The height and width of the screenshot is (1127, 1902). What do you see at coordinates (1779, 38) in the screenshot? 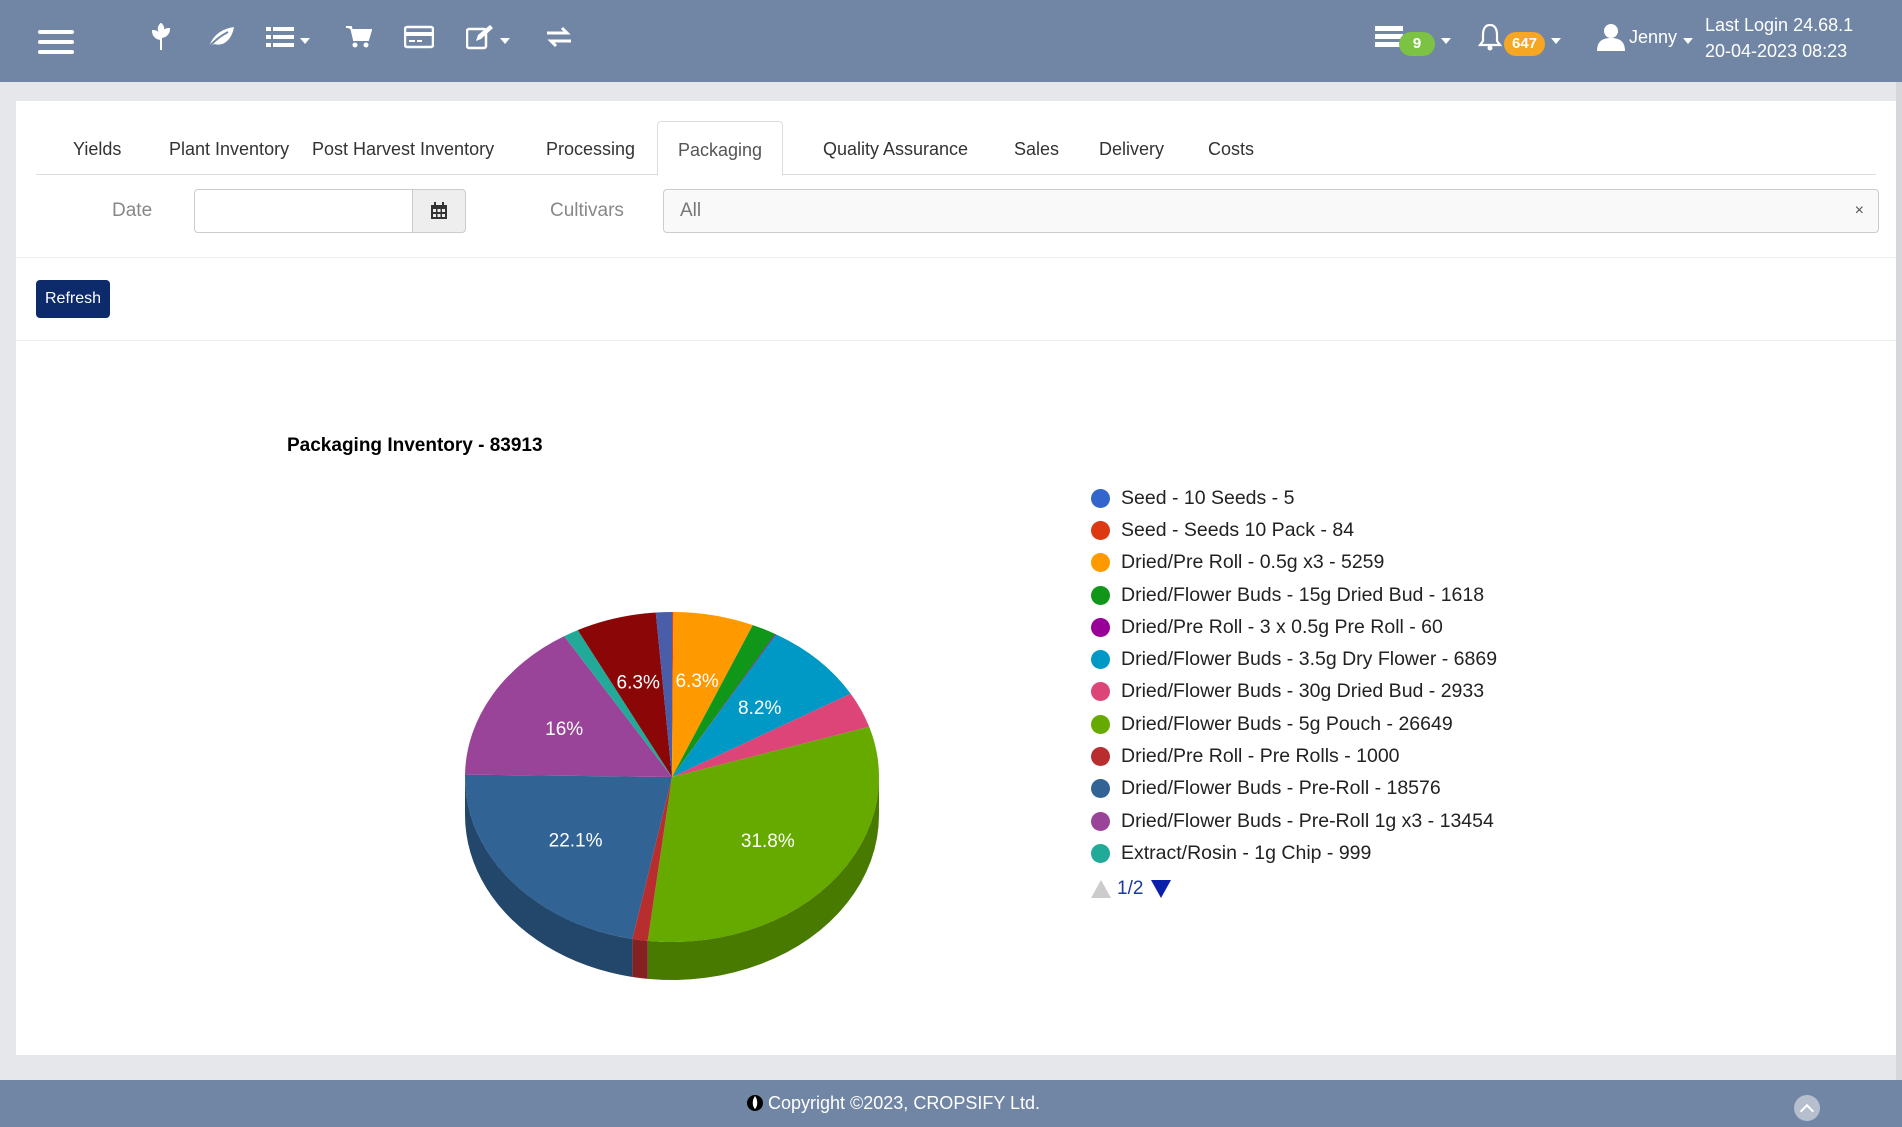
I see `last-login: Last Login 24.68.1 20-04-2023 08:23` at bounding box center [1779, 38].